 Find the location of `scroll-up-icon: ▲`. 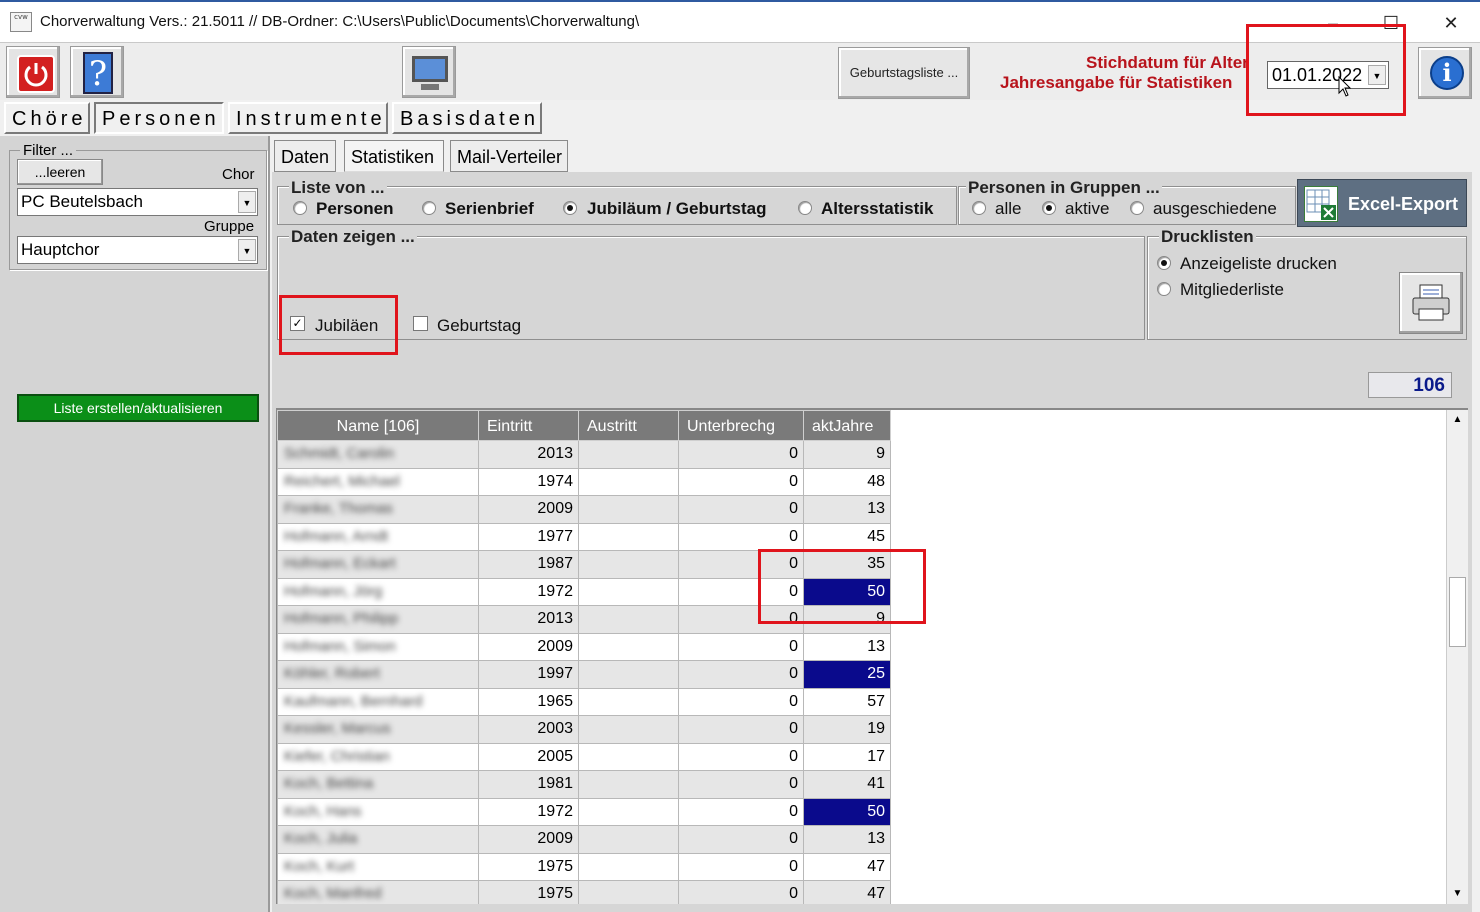

scroll-up-icon: ▲ is located at coordinates (1457, 420).